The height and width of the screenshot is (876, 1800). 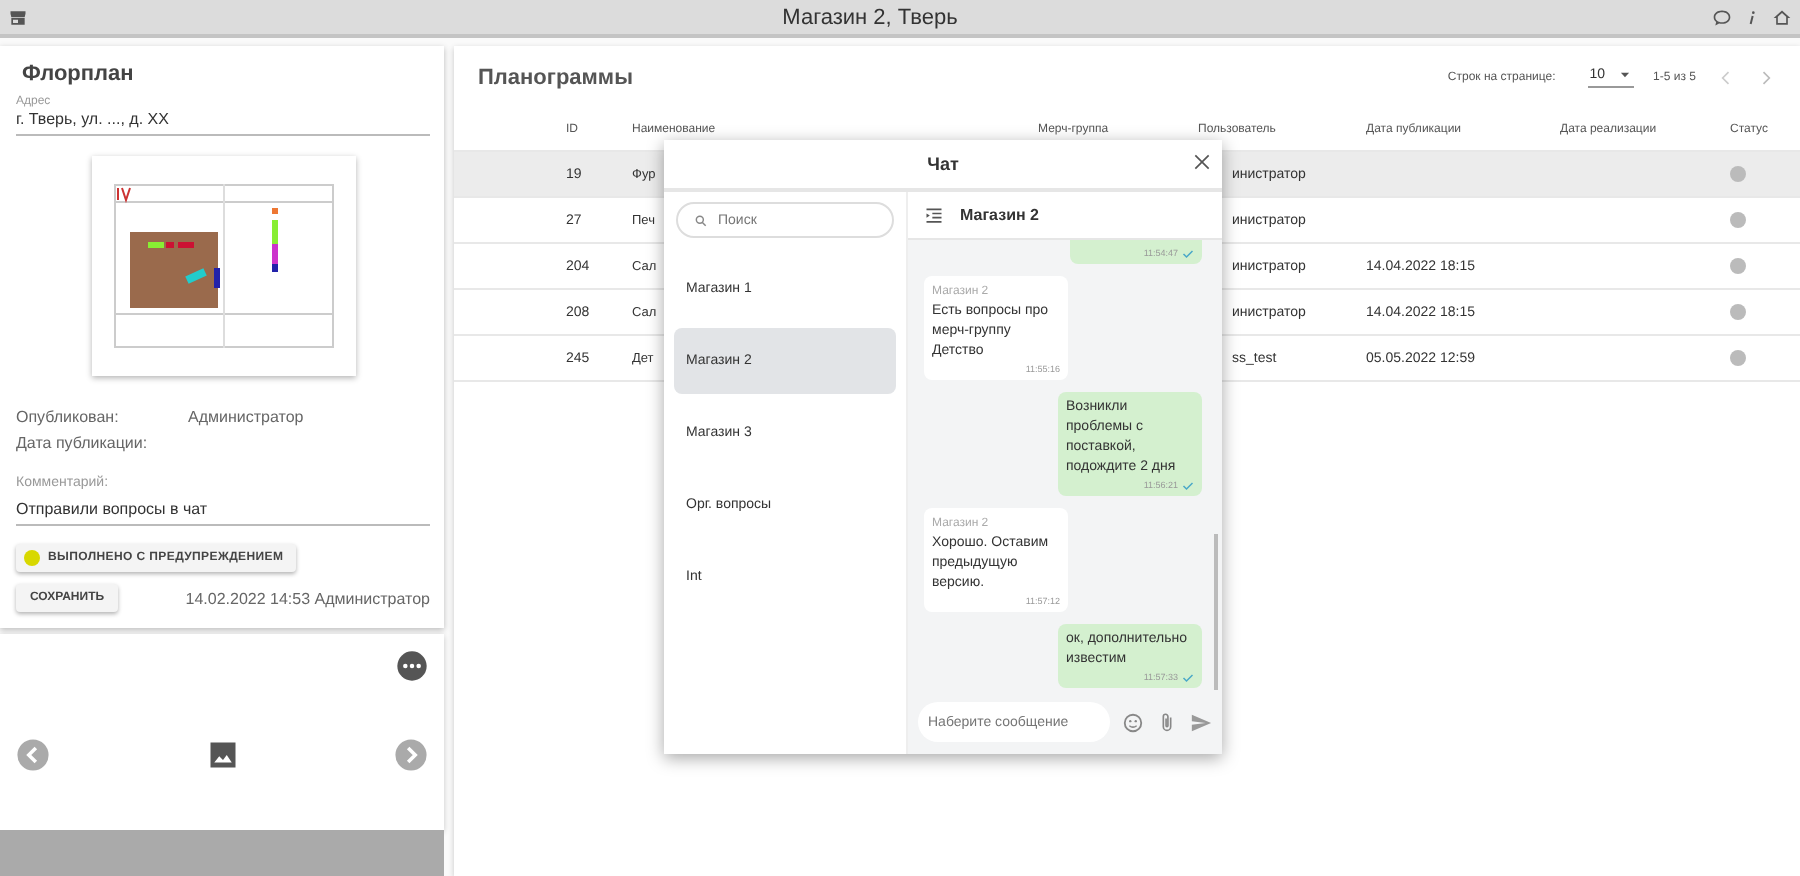 What do you see at coordinates (79, 74) in the screenshot?
I see `section-title: Флорплан` at bounding box center [79, 74].